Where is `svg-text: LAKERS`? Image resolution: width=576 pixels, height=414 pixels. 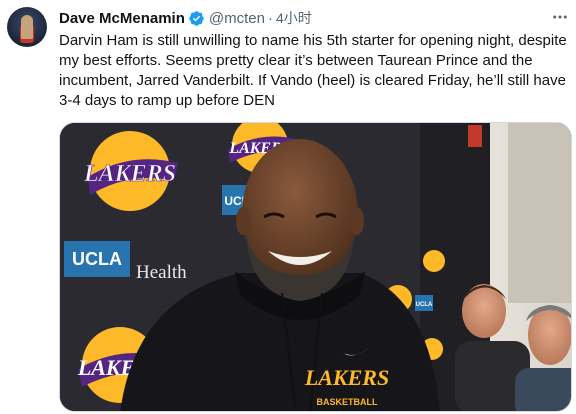
svg-text: LAKERS is located at coordinates (129, 174).